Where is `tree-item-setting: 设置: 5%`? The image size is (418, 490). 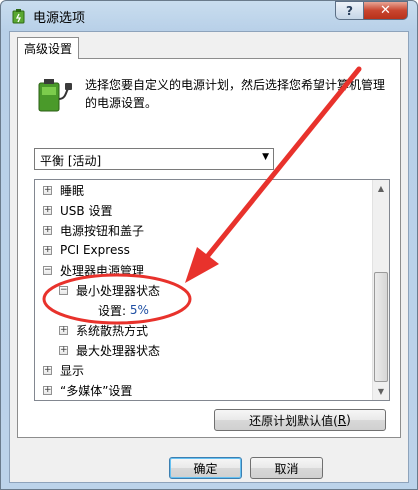
tree-item-setting: 设置: 5% is located at coordinates (123, 310).